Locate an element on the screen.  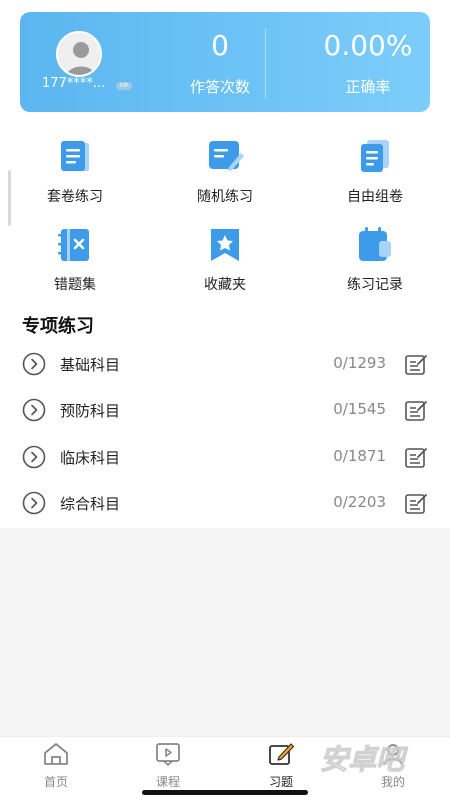
avatar is located at coordinates (79, 54).